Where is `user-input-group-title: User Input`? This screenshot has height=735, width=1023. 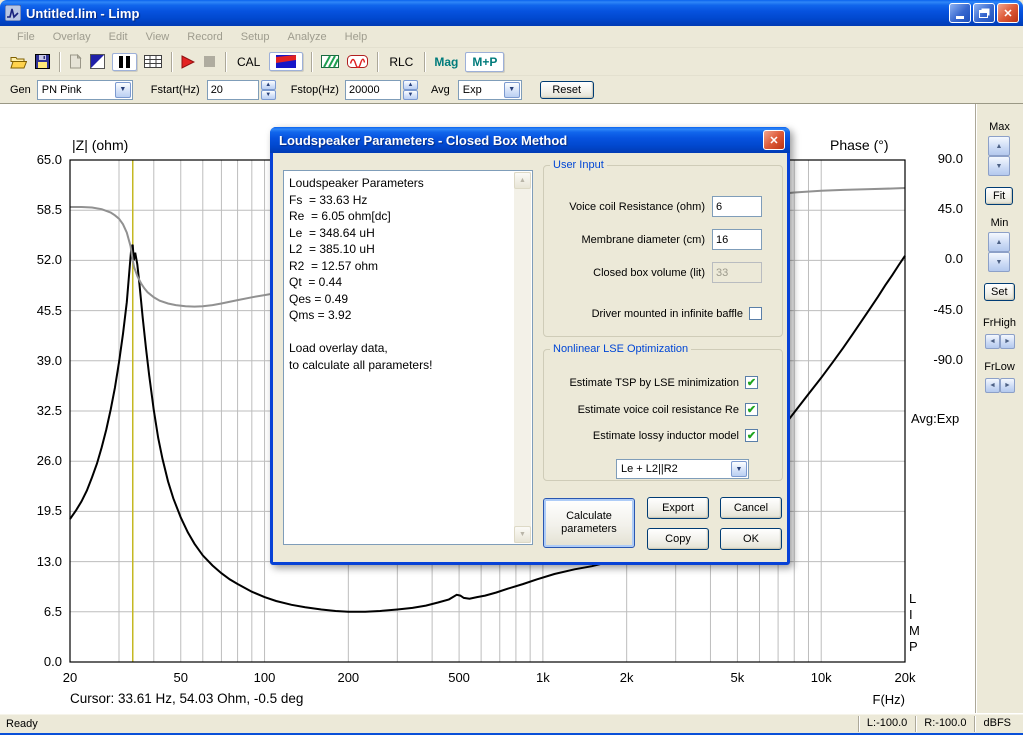 user-input-group-title: User Input is located at coordinates (578, 165).